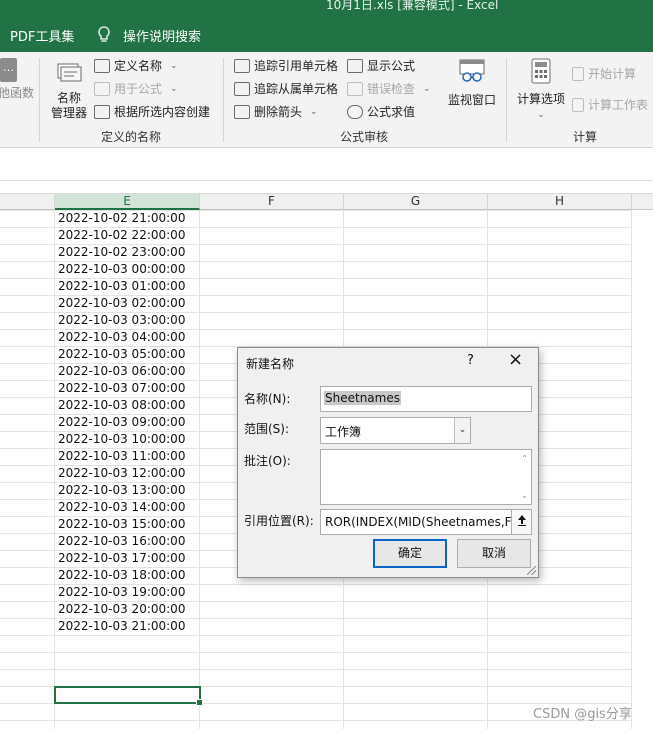 The width and height of the screenshot is (653, 729). Describe the element at coordinates (426, 399) in the screenshot. I see `name-field: Sheetnames` at that location.